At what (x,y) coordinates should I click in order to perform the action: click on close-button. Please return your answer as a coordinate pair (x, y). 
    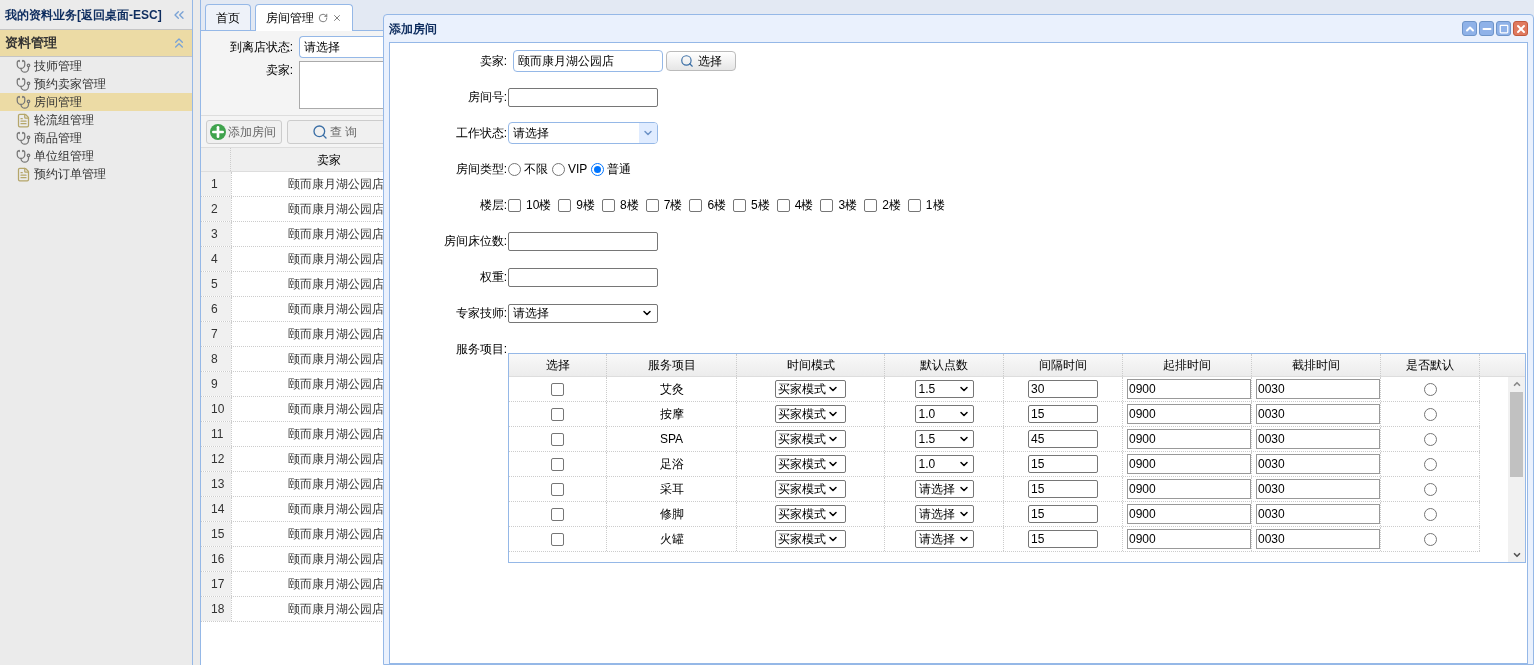
    Looking at the image, I should click on (1520, 28).